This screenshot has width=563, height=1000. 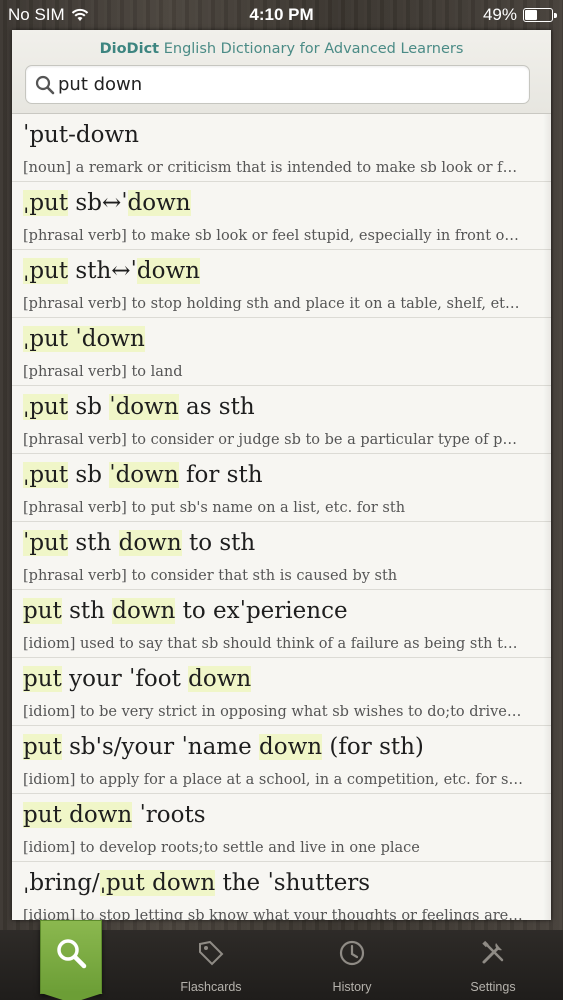 What do you see at coordinates (46, 543) in the screenshot?
I see `headword-match: ˈput` at bounding box center [46, 543].